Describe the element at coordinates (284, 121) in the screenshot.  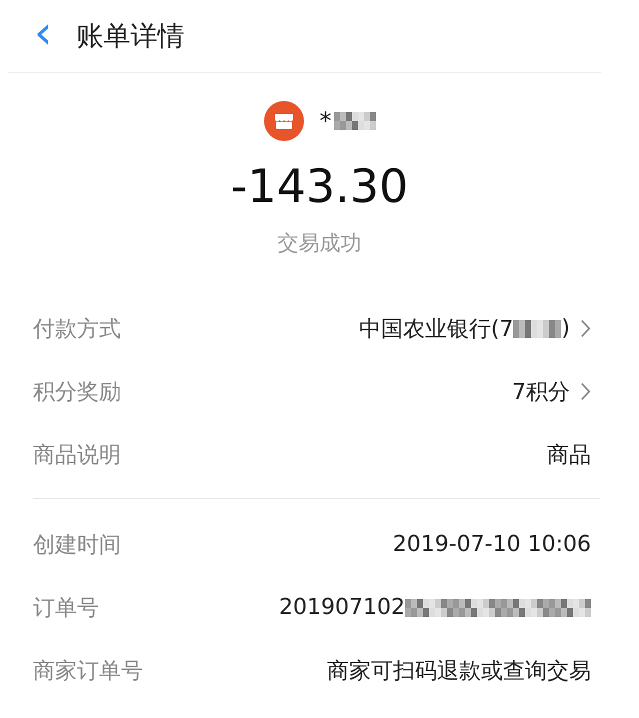
I see `shop-icon` at that location.